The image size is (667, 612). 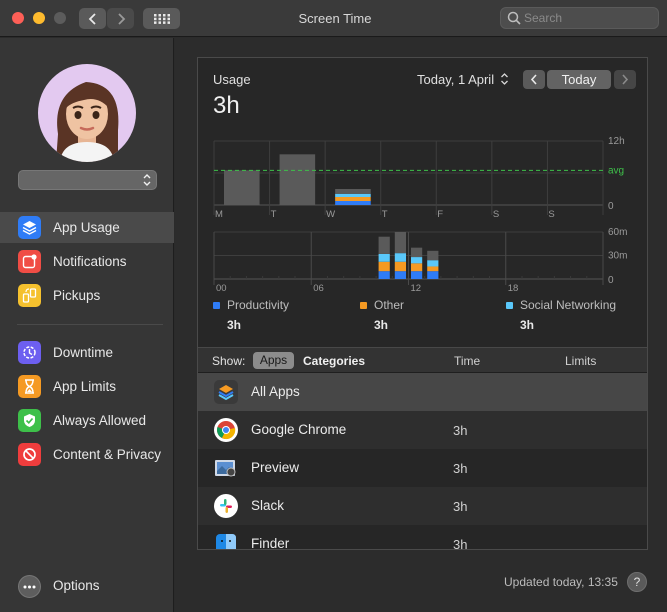 I want to click on chevron-updown-icon, so click(x=147, y=180).